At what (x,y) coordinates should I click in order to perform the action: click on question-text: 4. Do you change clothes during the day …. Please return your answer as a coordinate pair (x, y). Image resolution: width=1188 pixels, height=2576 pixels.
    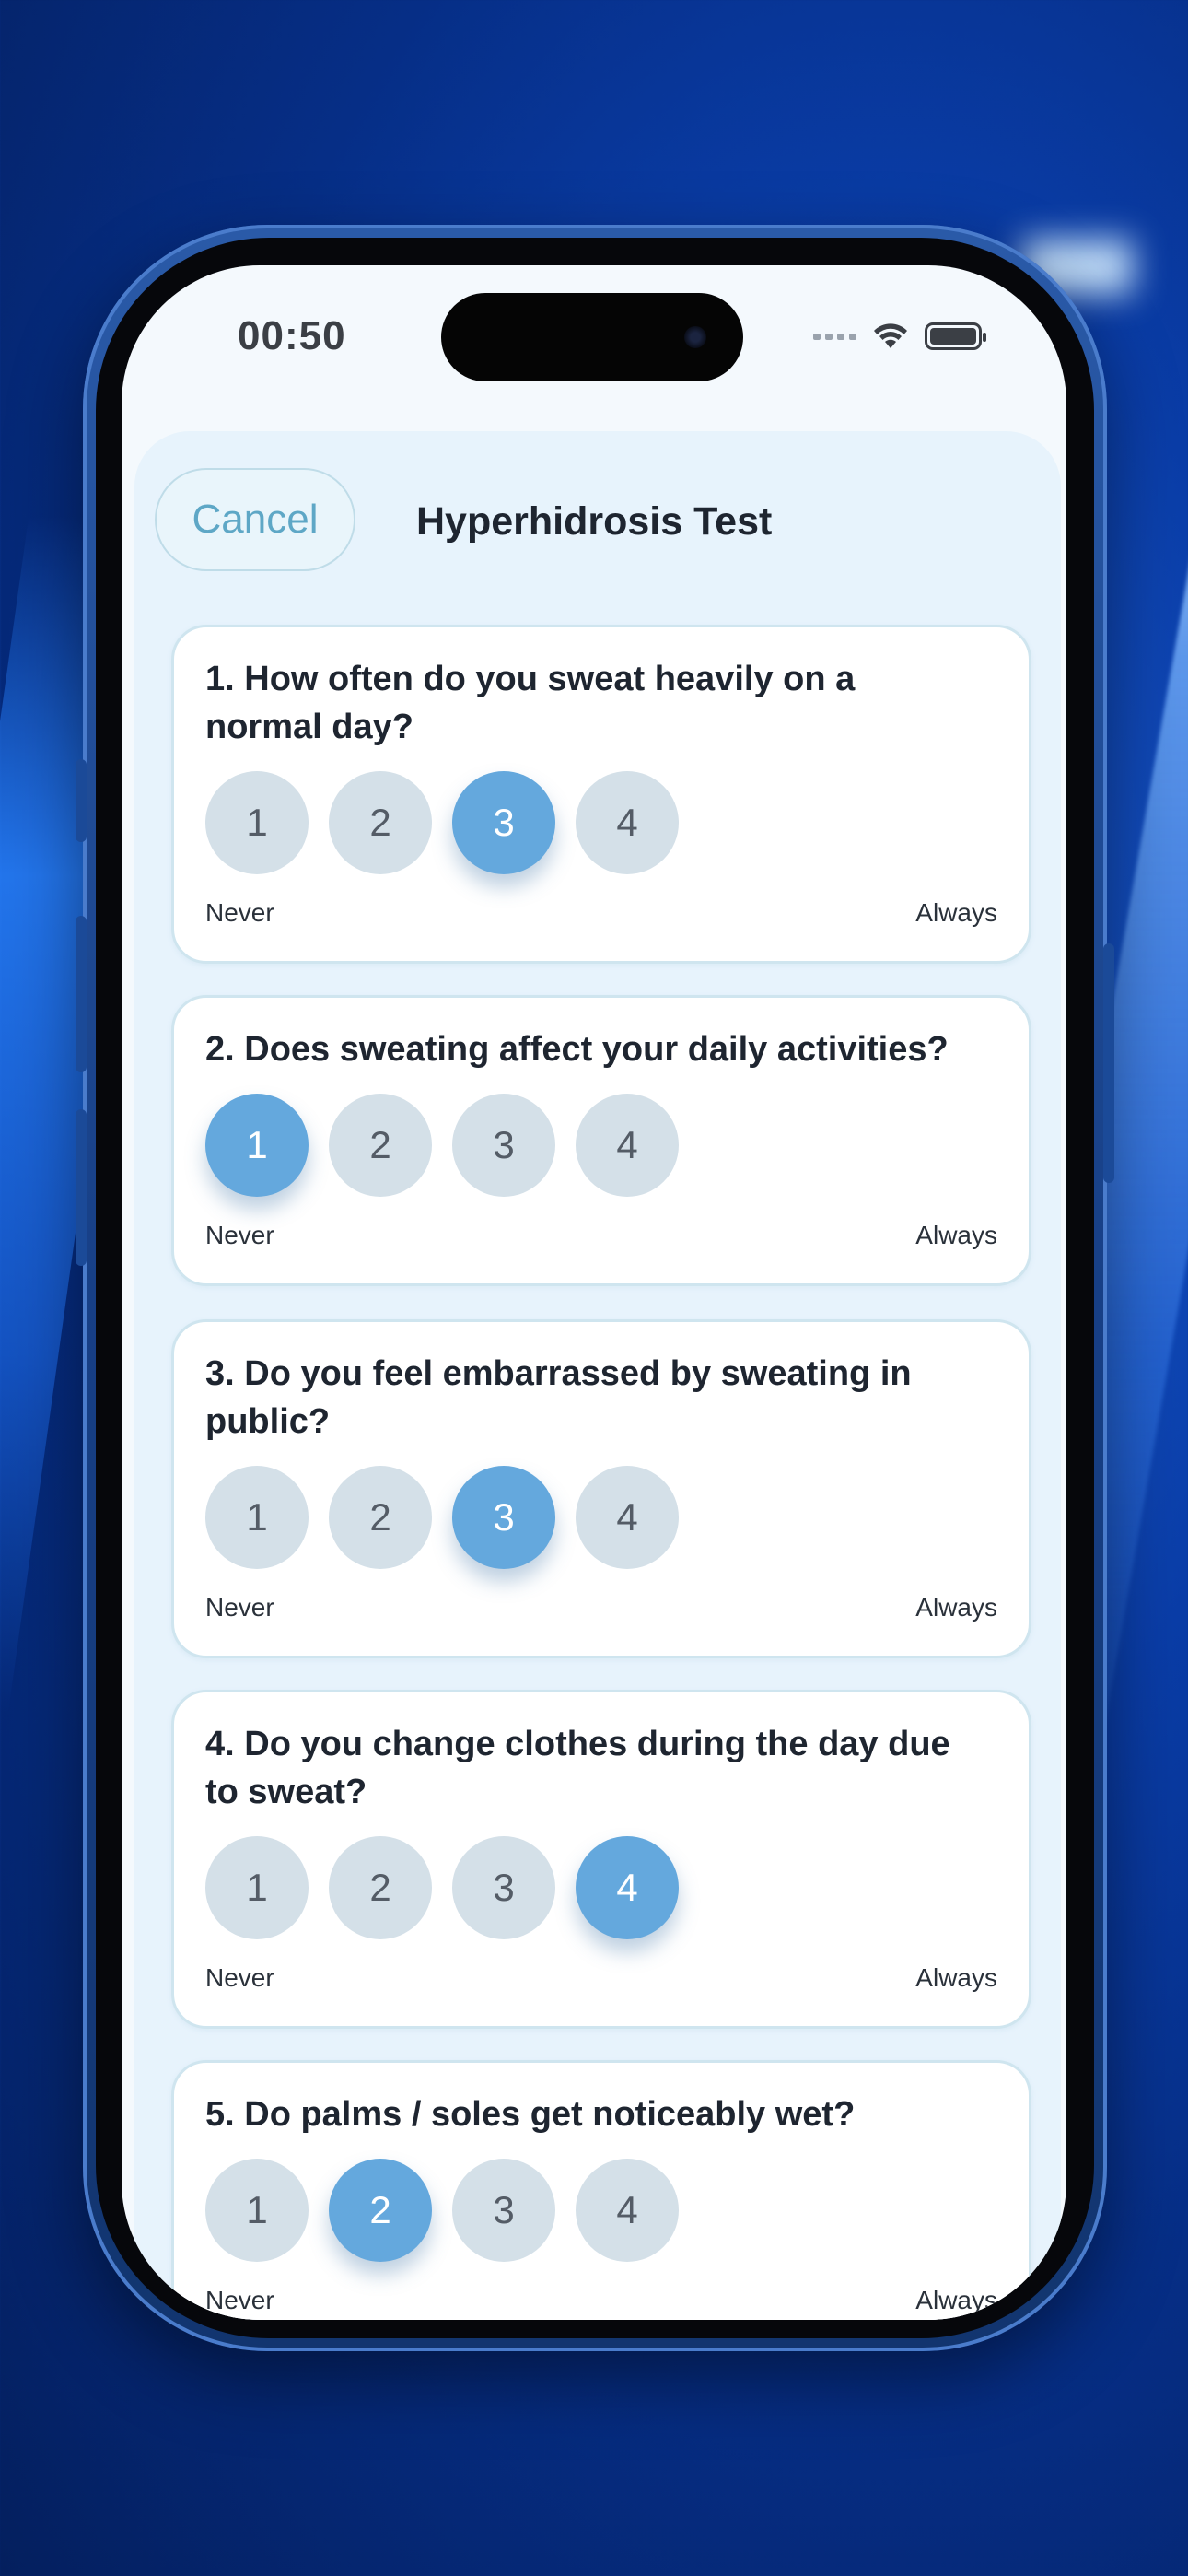
    Looking at the image, I should click on (577, 1768).